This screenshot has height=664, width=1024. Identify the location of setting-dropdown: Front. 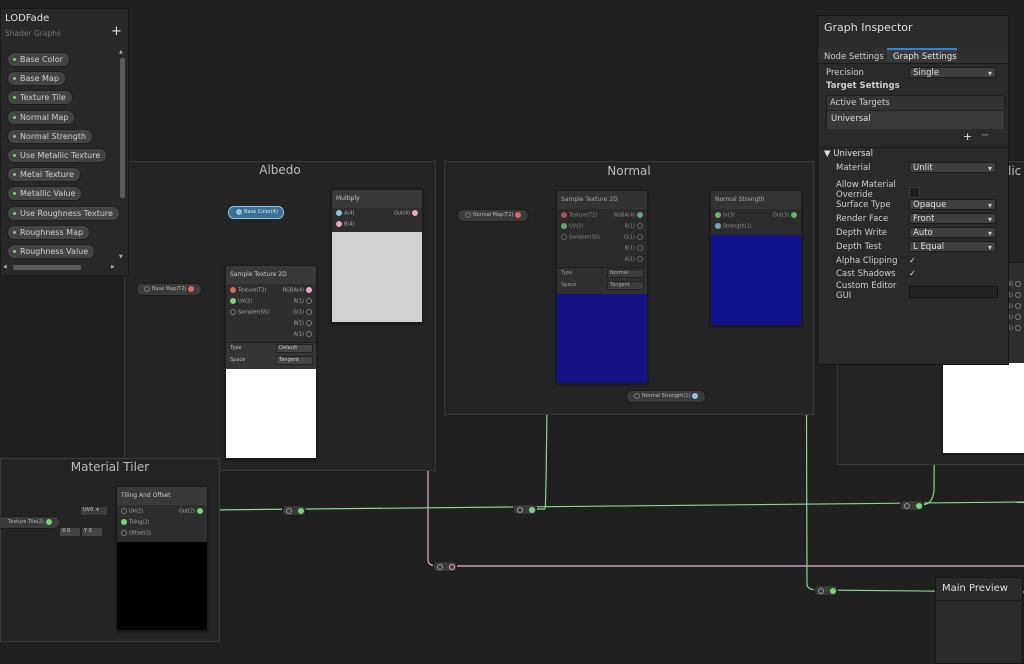
(952, 219).